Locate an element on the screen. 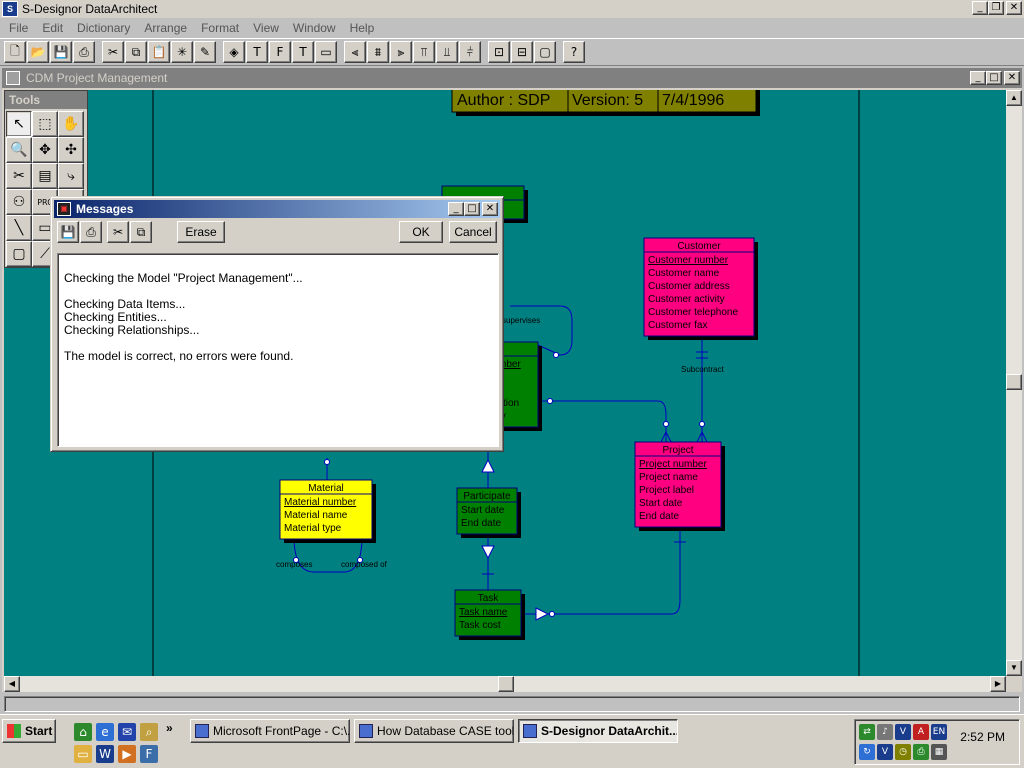 The width and height of the screenshot is (1024, 768). menu-edit: Edit is located at coordinates (52, 28).